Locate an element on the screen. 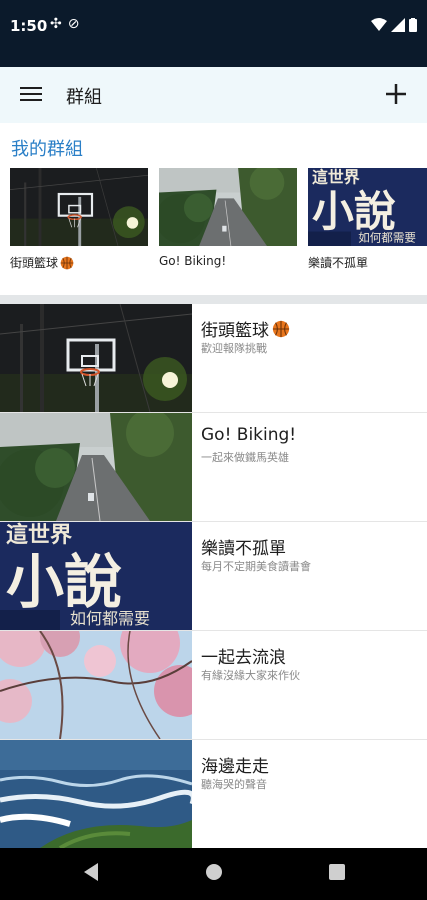 This screenshot has width=427, height=900. my-groups-title: 我的群組 is located at coordinates (47, 149).